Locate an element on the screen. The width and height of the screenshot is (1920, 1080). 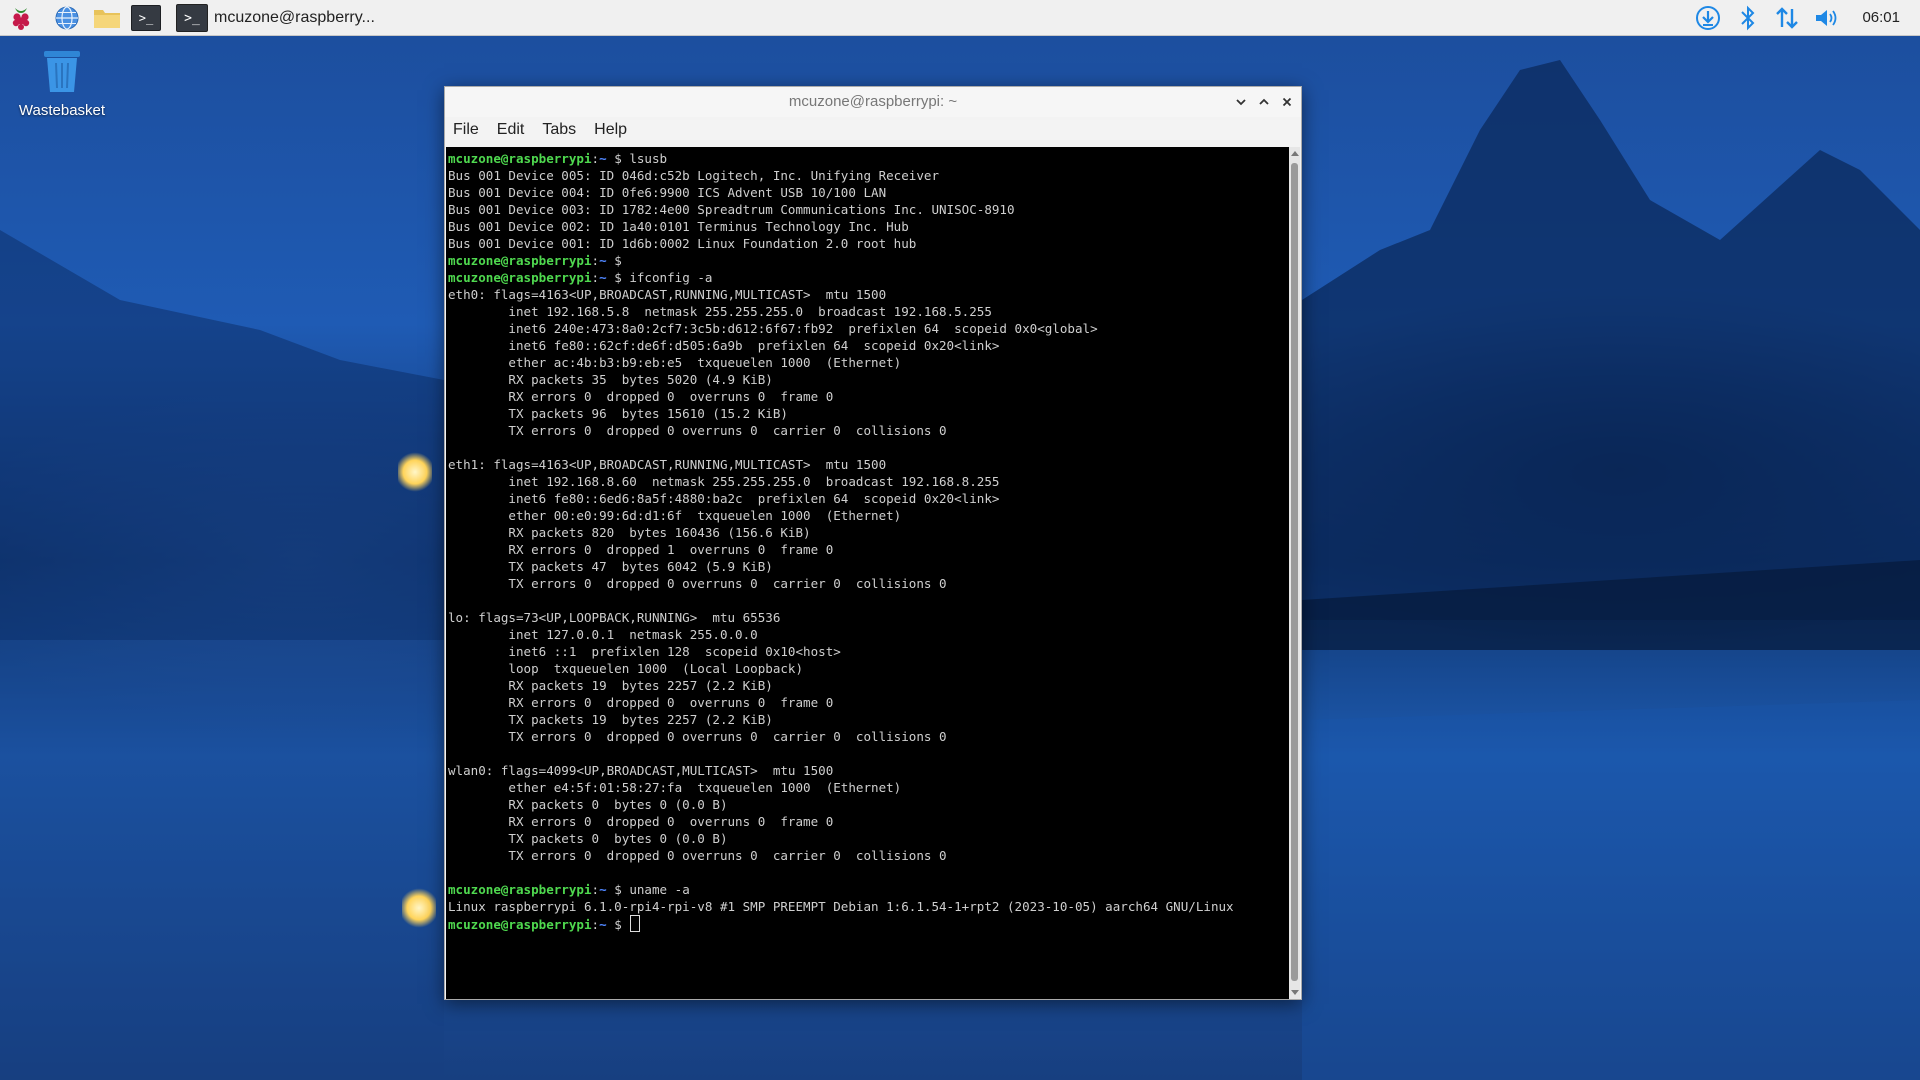
chevron-down-icon is located at coordinates (1241, 102).